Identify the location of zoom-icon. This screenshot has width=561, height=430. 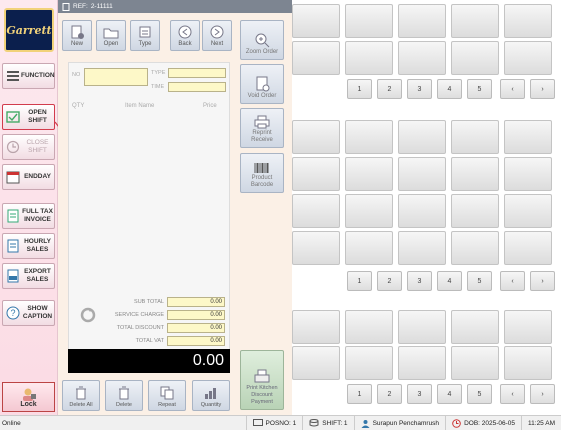
(262, 40).